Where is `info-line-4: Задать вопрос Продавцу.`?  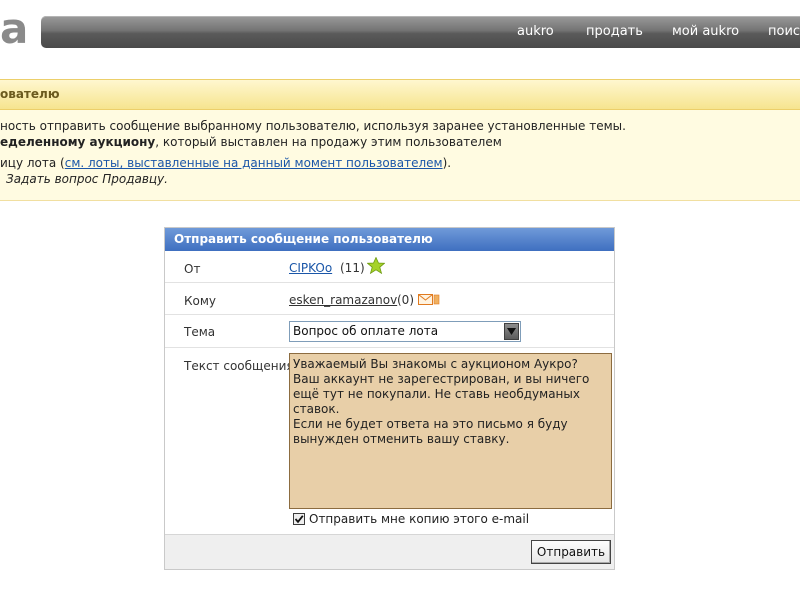 info-line-4: Задать вопрос Продавцу. is located at coordinates (87, 179).